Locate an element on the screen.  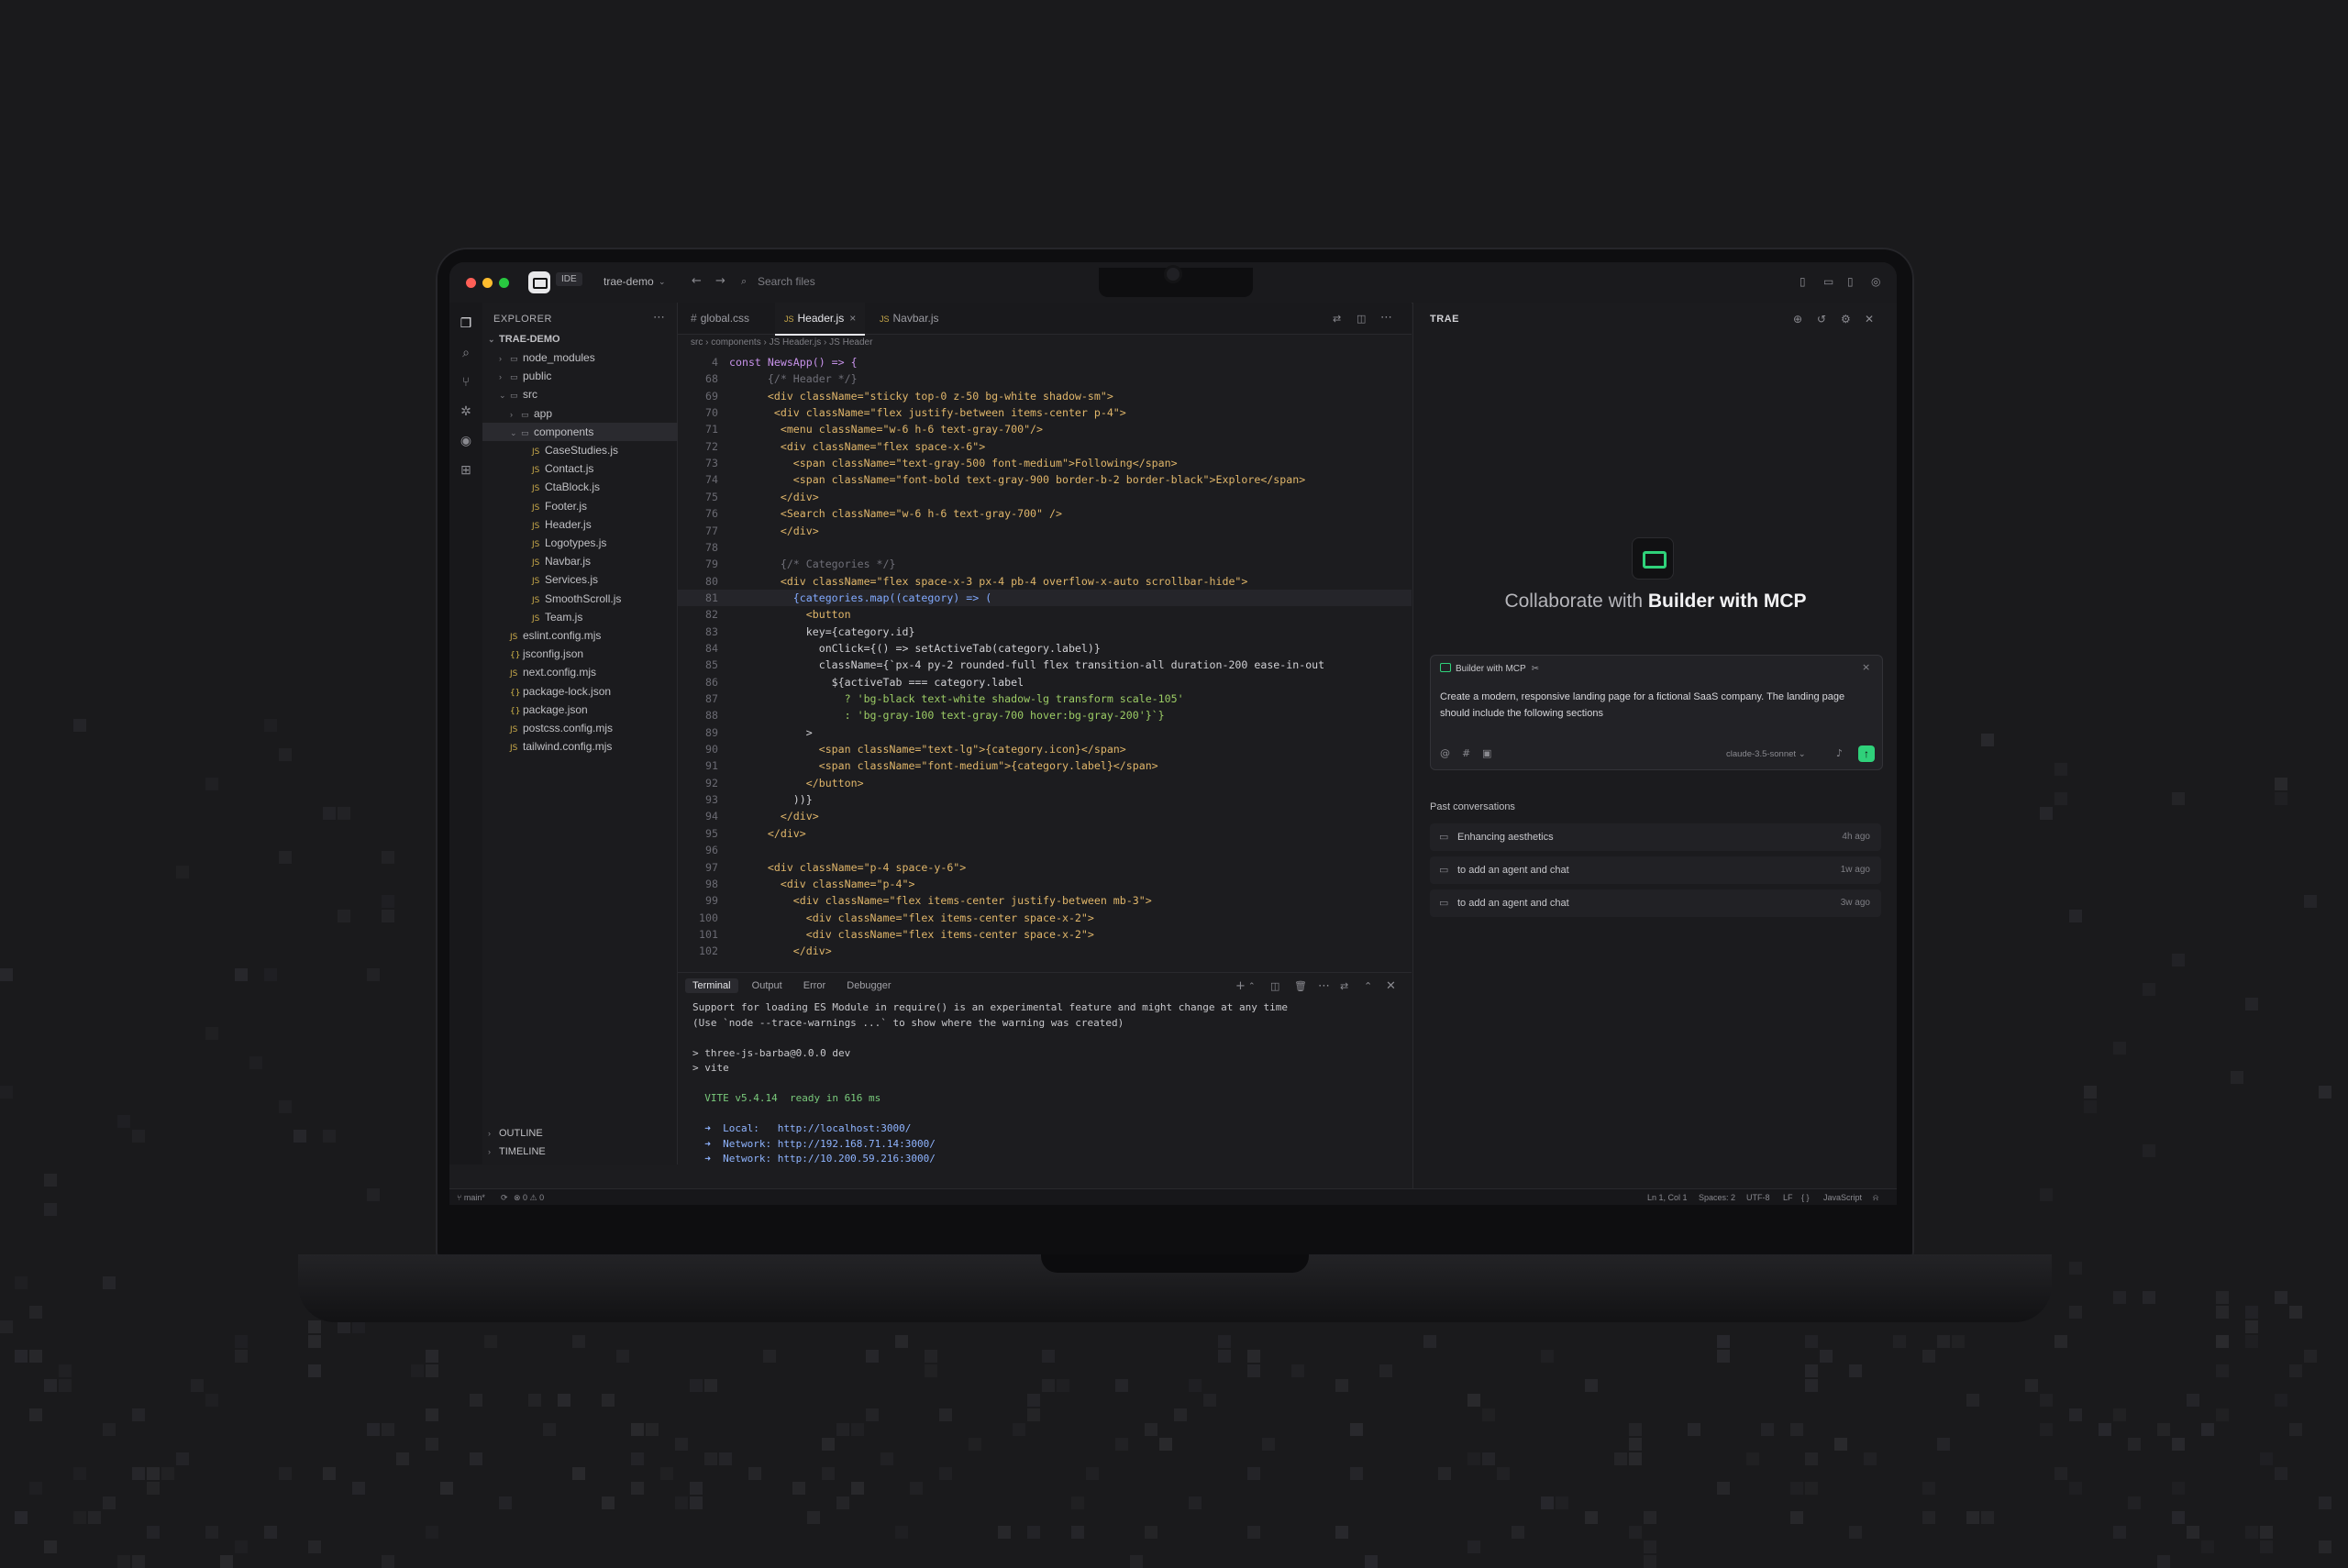
code-line: 96 is located at coordinates (1045, 850).